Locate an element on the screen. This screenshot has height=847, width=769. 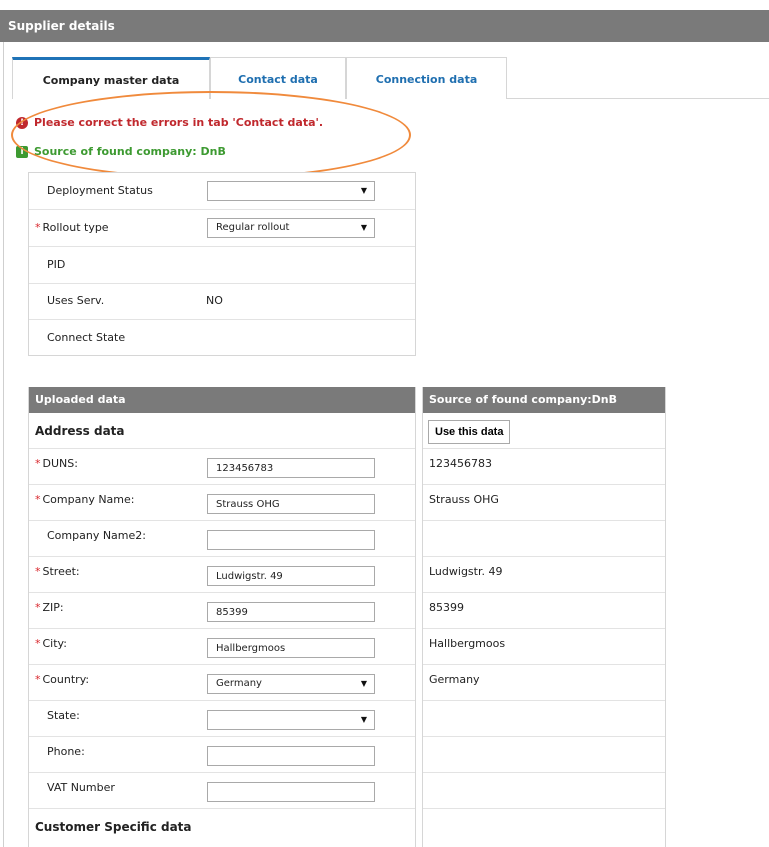
source-vat-row is located at coordinates (544, 791).